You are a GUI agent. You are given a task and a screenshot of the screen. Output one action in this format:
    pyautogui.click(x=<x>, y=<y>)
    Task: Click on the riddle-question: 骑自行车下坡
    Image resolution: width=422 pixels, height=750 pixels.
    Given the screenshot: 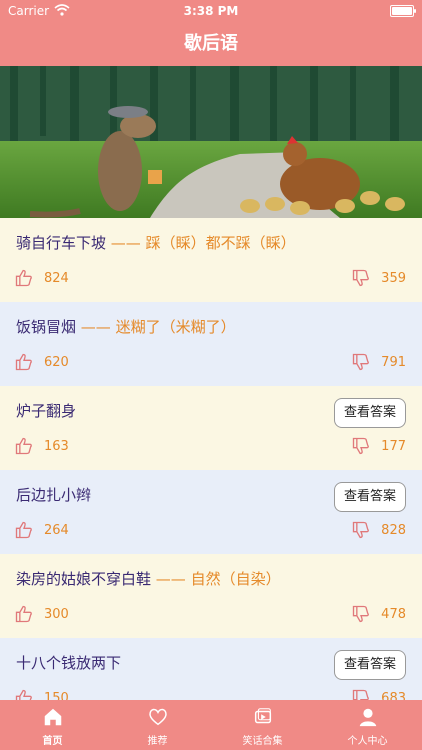 What is the action you would take?
    pyautogui.click(x=61, y=243)
    